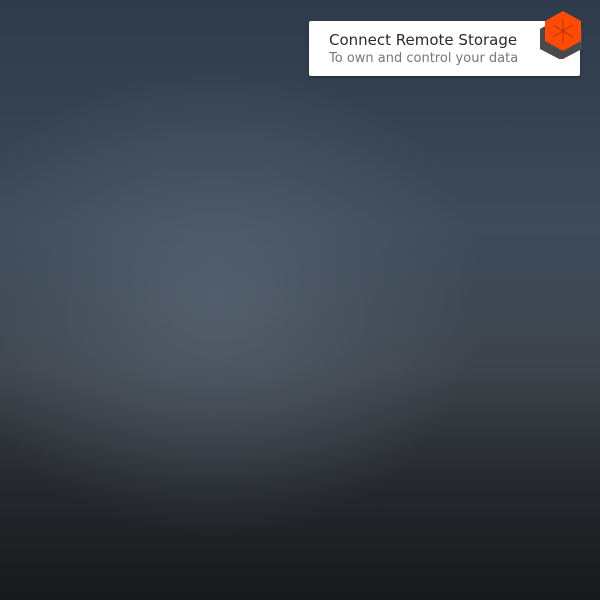 The image size is (600, 600). Describe the element at coordinates (424, 58) in the screenshot. I see `widget-subtitle: To own and control your data` at that location.